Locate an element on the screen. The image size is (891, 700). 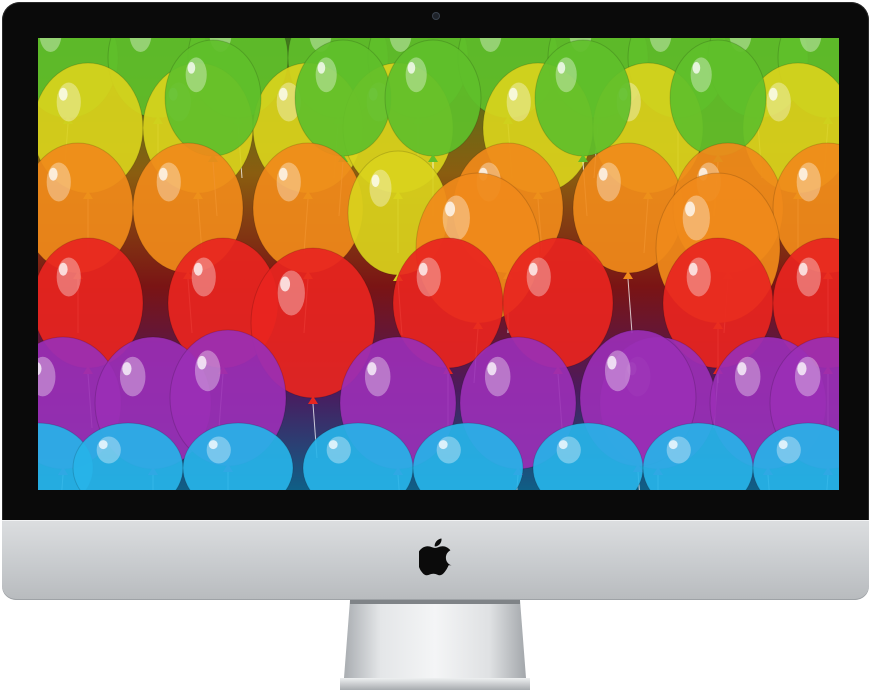
monitor-stand is located at coordinates (435, 645).